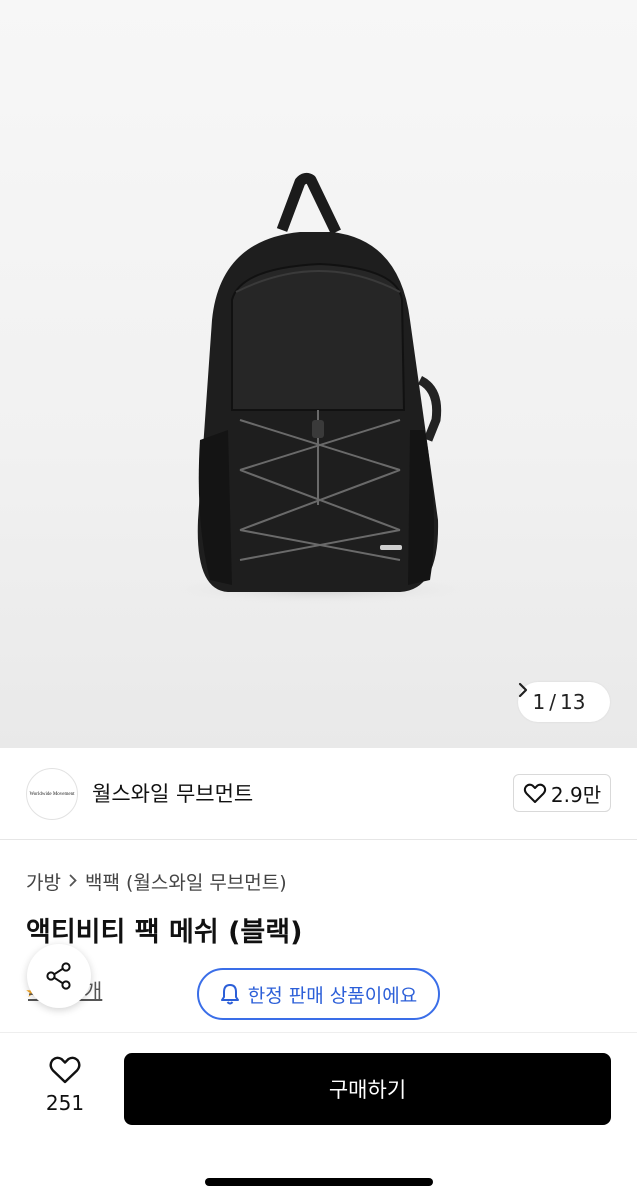 The image size is (637, 1200). I want to click on pager-current: 1, so click(539, 702).